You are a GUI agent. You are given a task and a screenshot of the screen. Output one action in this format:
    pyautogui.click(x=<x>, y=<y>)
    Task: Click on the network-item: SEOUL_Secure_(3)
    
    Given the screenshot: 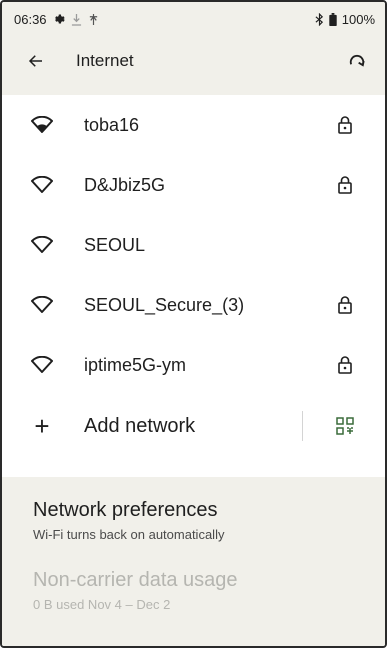 What is the action you would take?
    pyautogui.click(x=193, y=305)
    